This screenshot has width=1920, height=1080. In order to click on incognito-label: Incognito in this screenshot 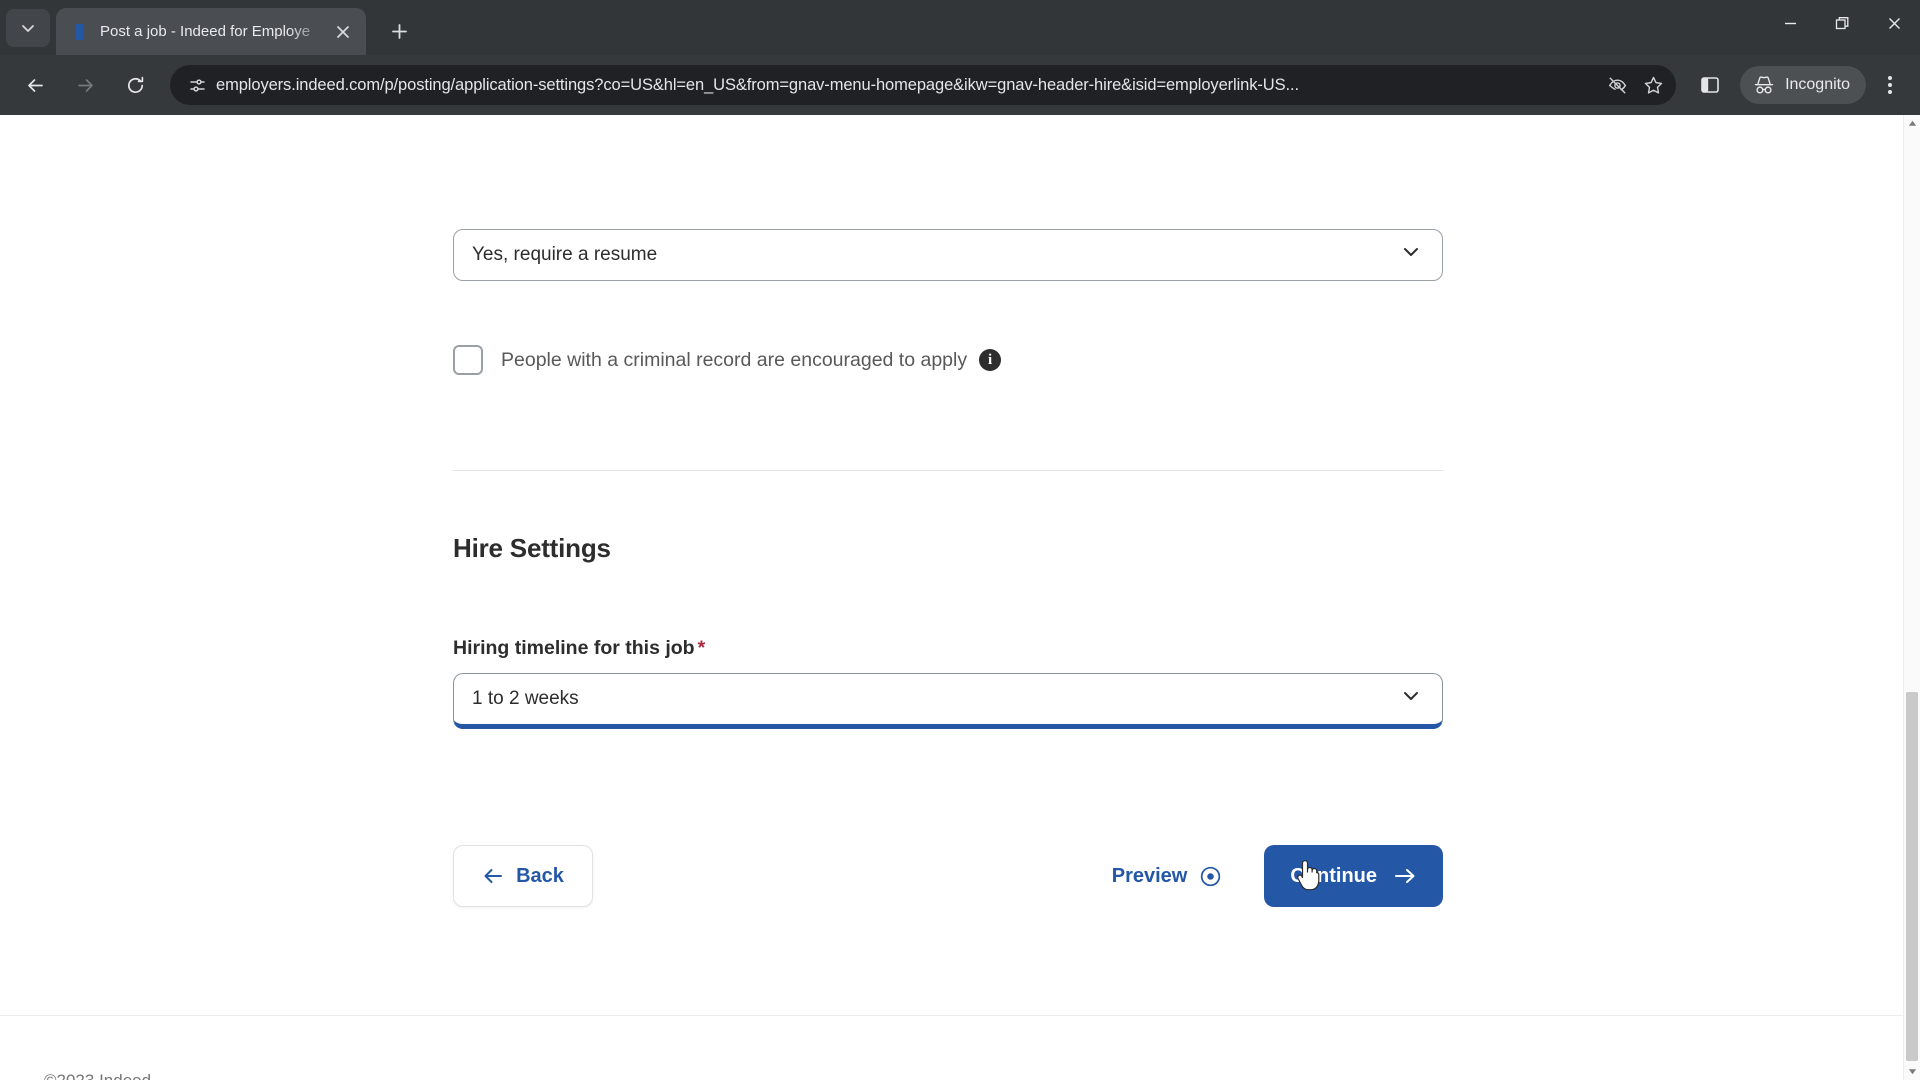, I will do `click(1817, 84)`.